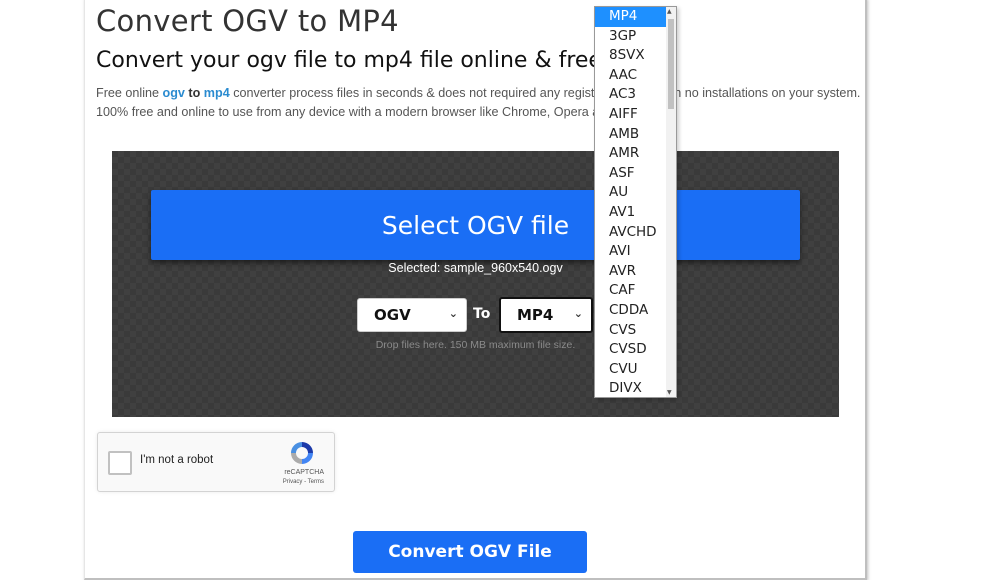 The image size is (1000, 580). What do you see at coordinates (631, 331) in the screenshot?
I see `format-option: CVS` at bounding box center [631, 331].